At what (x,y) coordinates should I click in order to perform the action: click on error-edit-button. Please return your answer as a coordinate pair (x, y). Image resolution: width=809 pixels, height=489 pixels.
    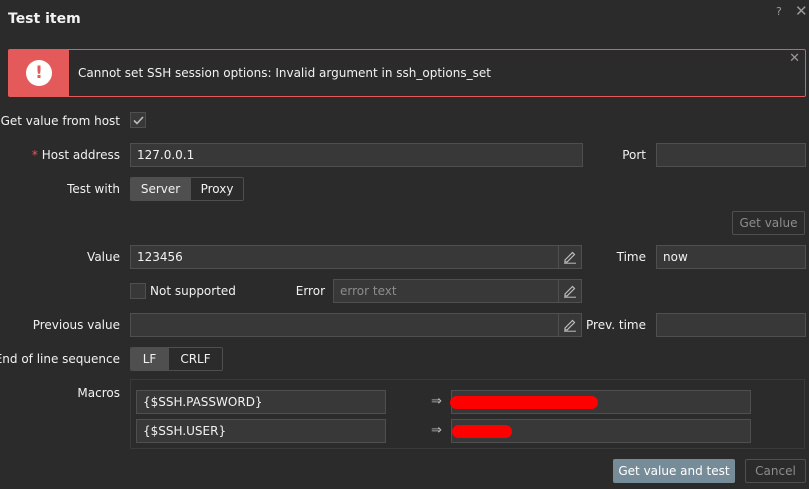
    Looking at the image, I should click on (570, 291).